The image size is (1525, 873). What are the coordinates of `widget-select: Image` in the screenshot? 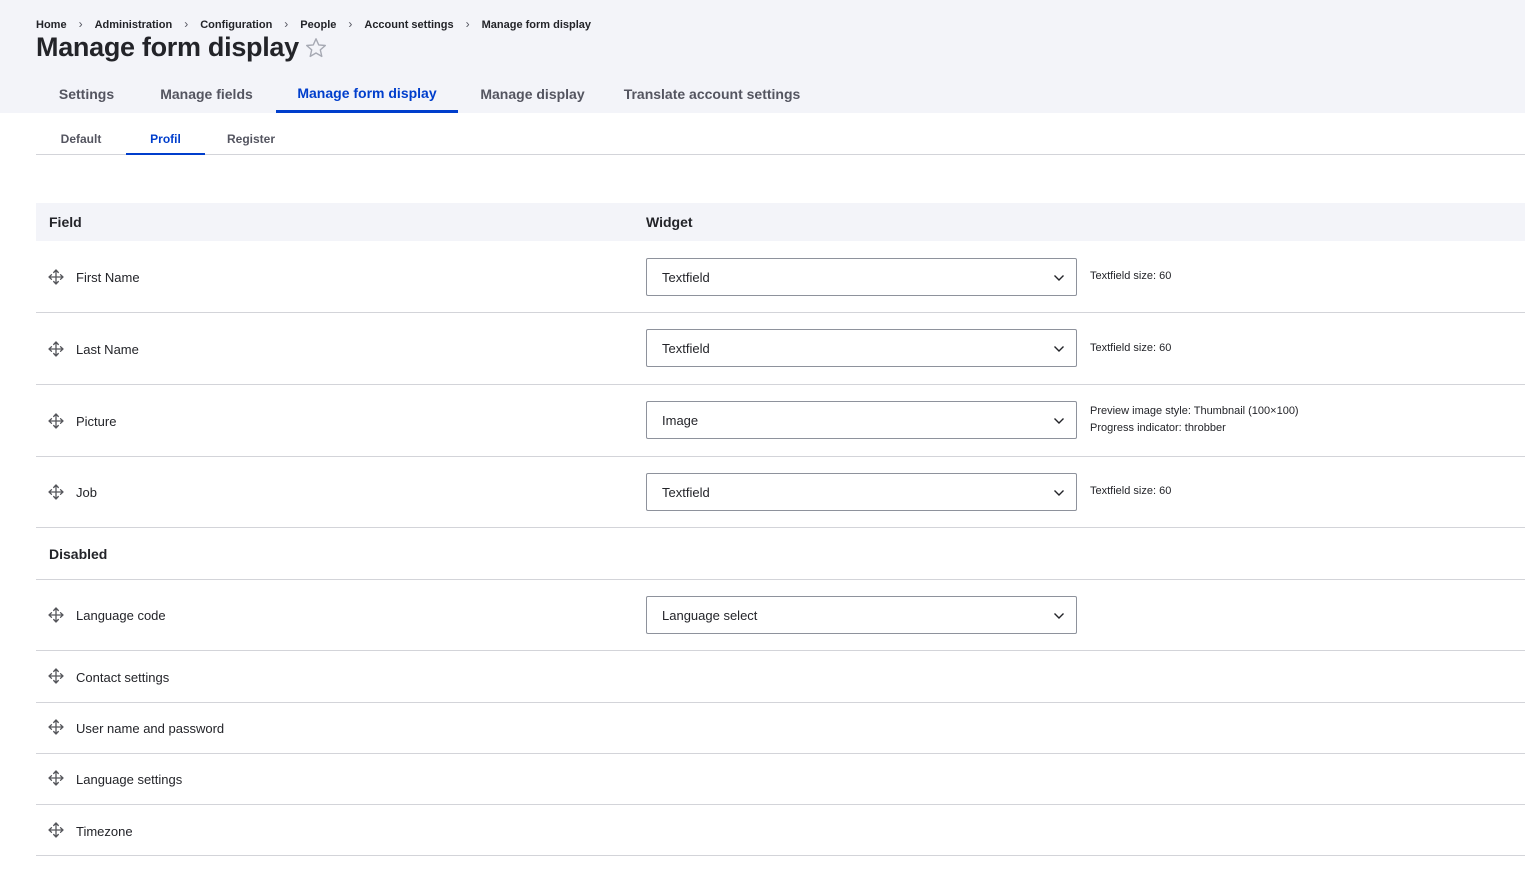 It's located at (861, 420).